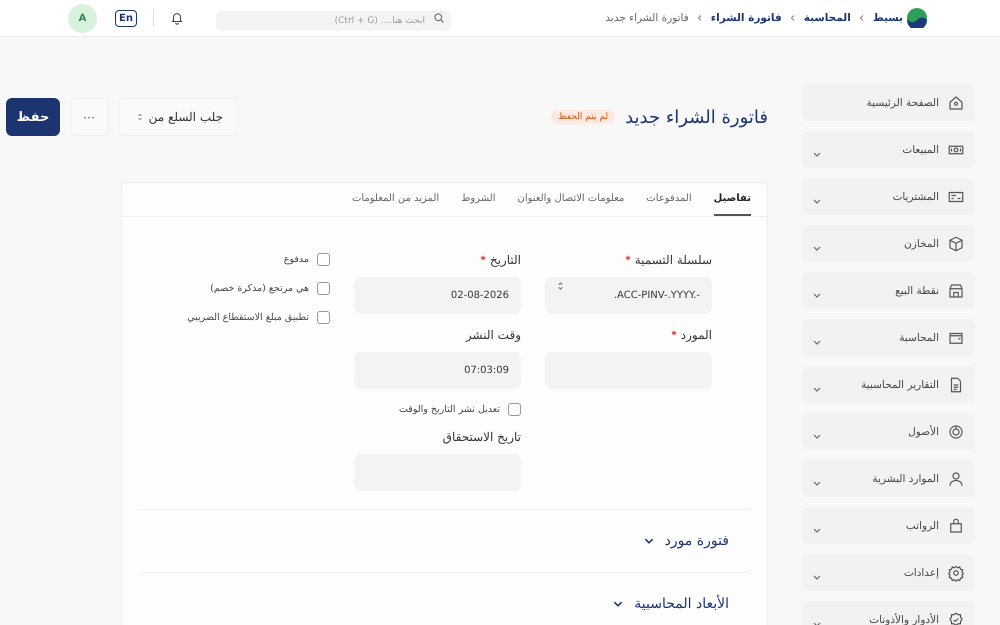 Image resolution: width=1000 pixels, height=625 pixels. I want to click on tab: المزيد من المعلومات, so click(396, 199).